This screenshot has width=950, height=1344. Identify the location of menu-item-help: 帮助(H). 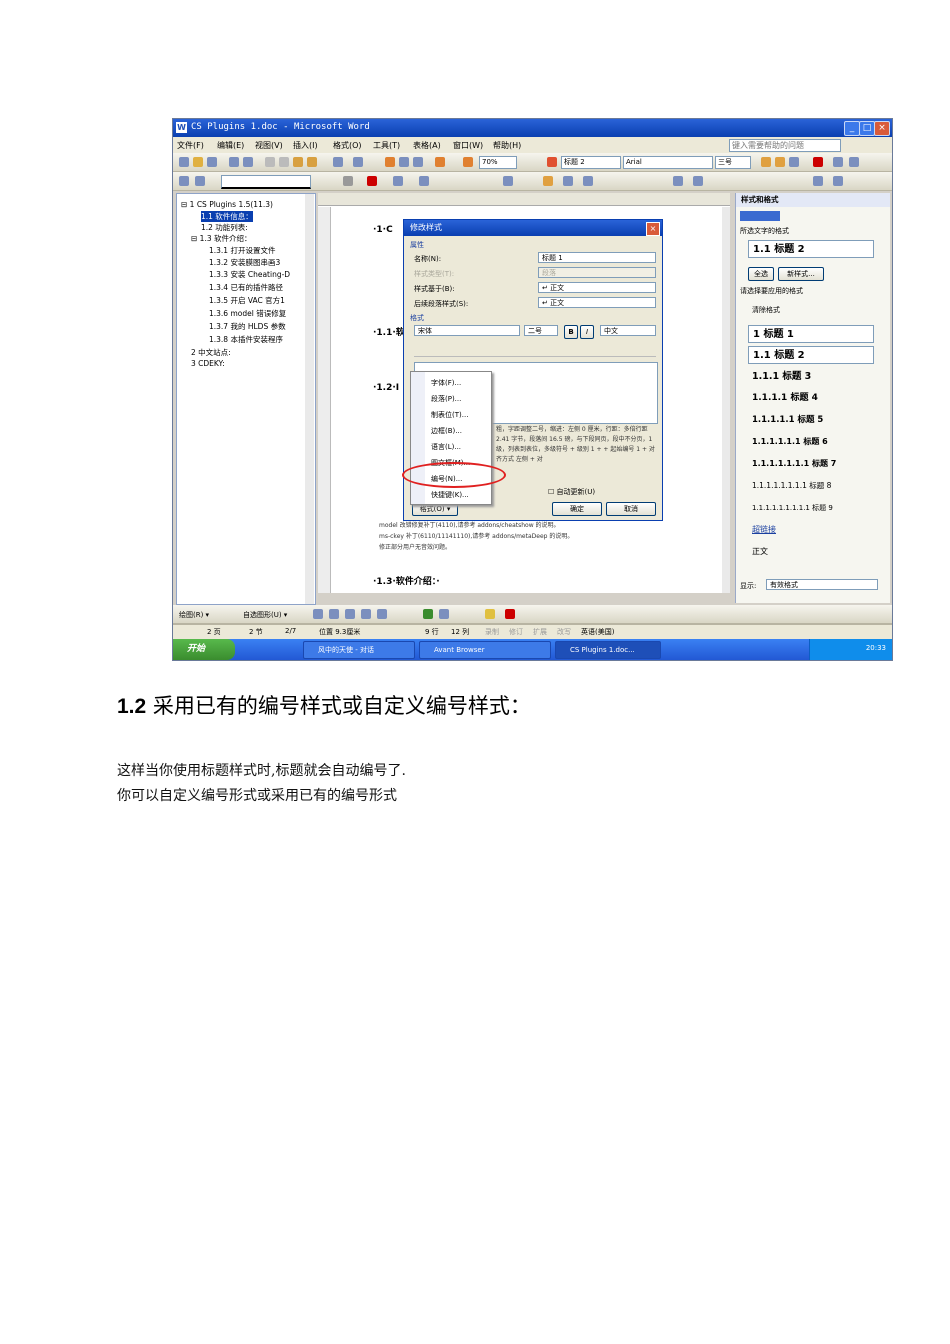
(507, 145).